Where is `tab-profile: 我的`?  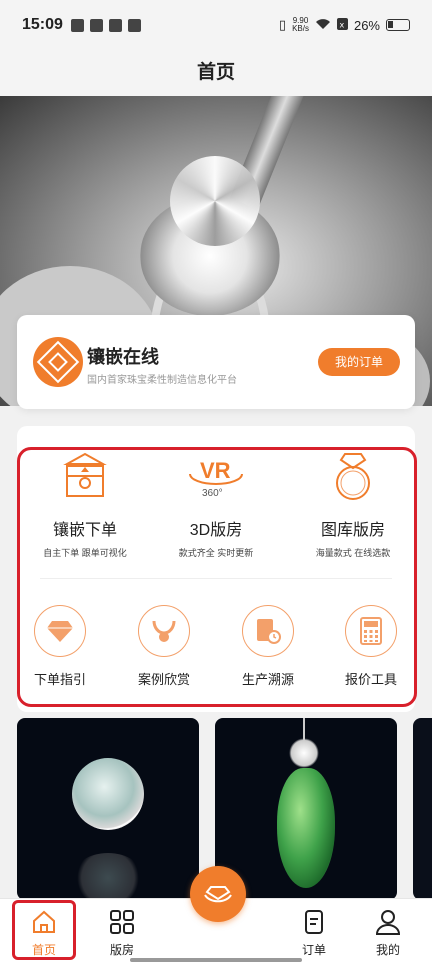
tab-profile: 我的 is located at coordinates (388, 933).